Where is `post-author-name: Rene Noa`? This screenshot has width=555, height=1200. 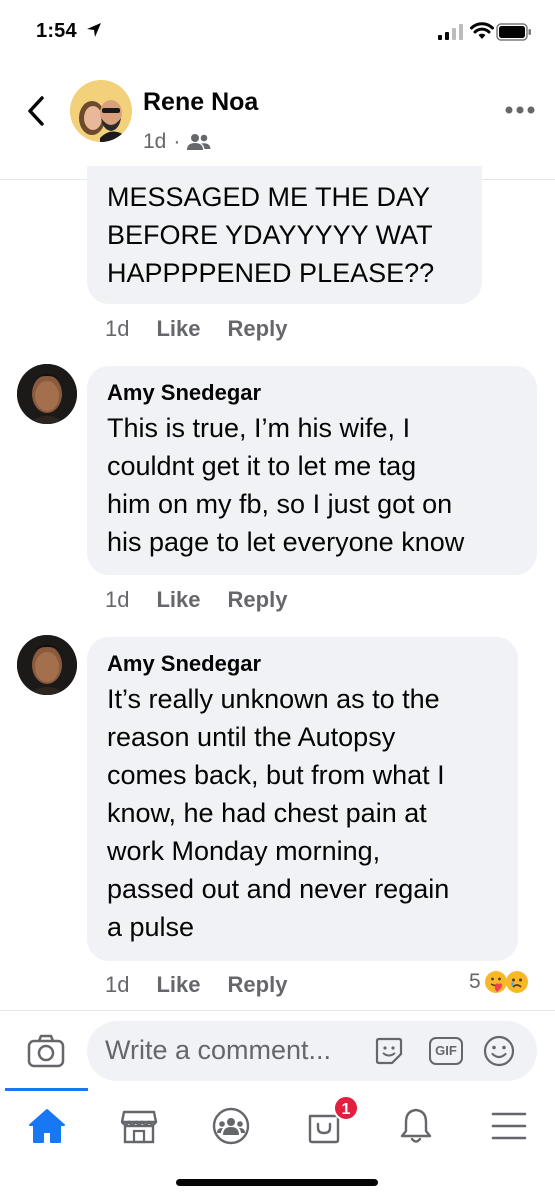
post-author-name: Rene Noa is located at coordinates (200, 102).